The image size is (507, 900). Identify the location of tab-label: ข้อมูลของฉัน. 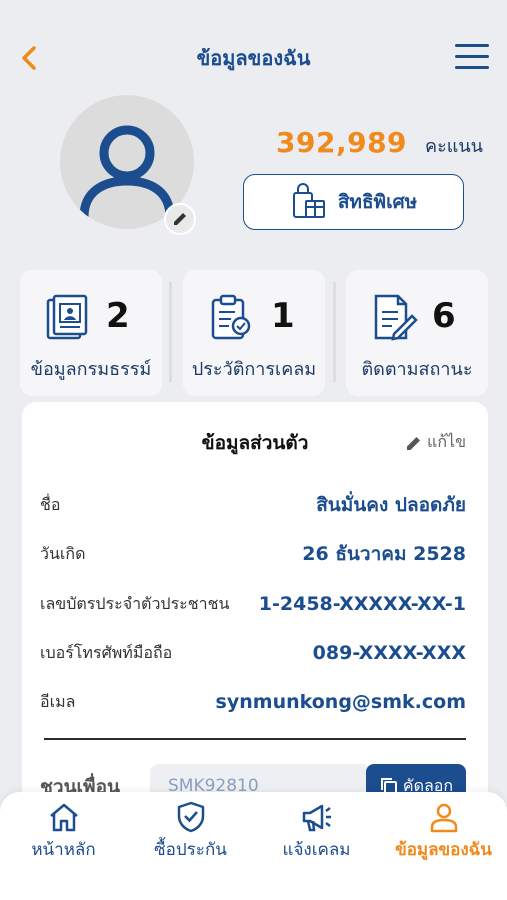
(443, 850).